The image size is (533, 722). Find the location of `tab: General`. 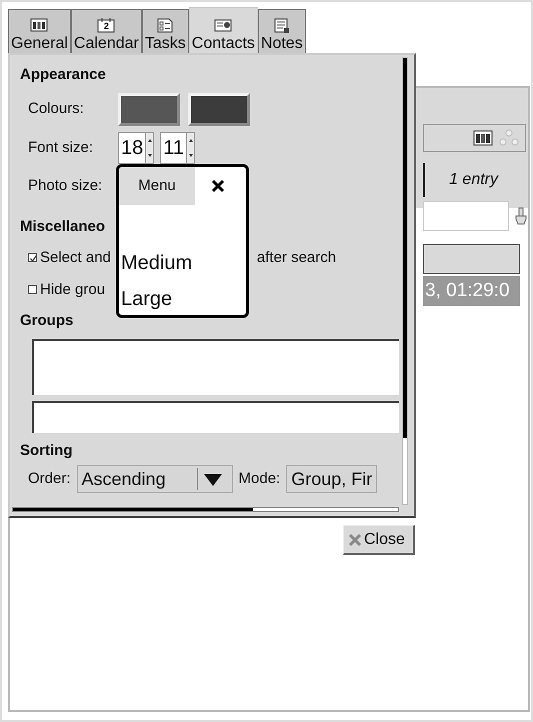

tab: General is located at coordinates (39, 31).